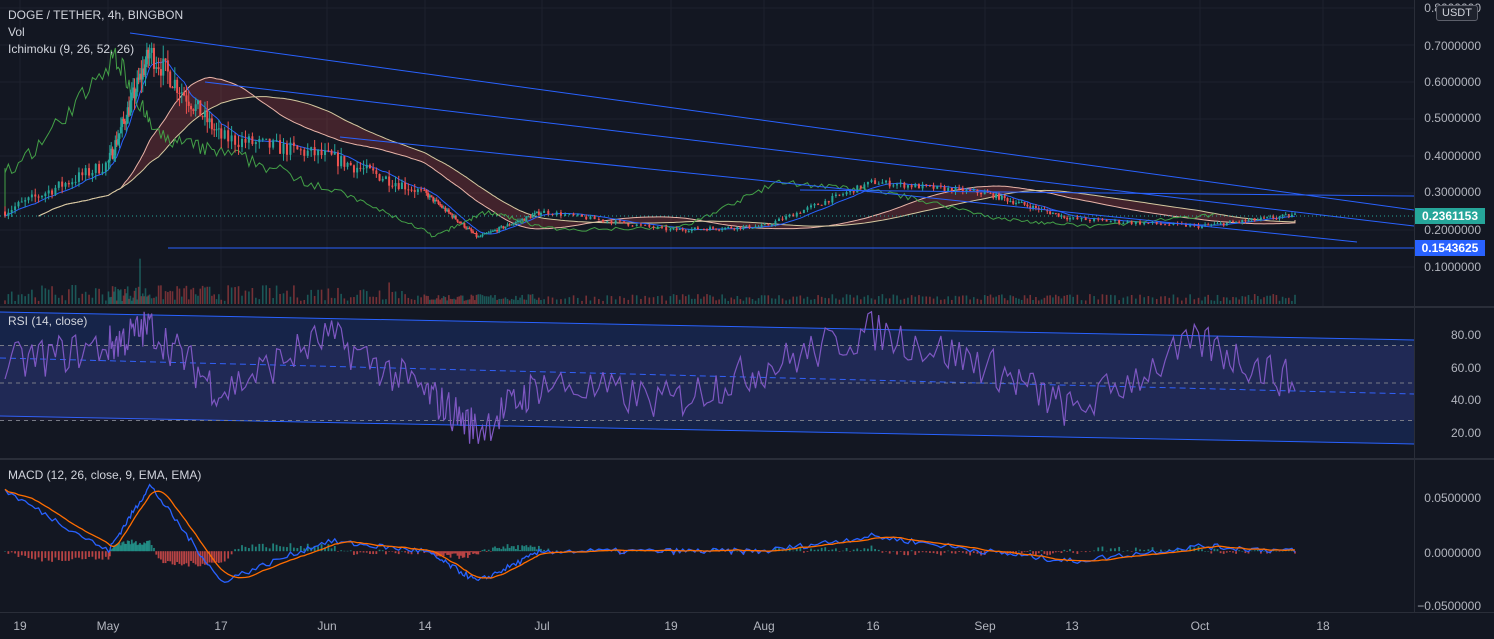  Describe the element at coordinates (1454, 536) in the screenshot. I see `macd-axis: 0.0500000 0.0000000 −0.0500000` at that location.